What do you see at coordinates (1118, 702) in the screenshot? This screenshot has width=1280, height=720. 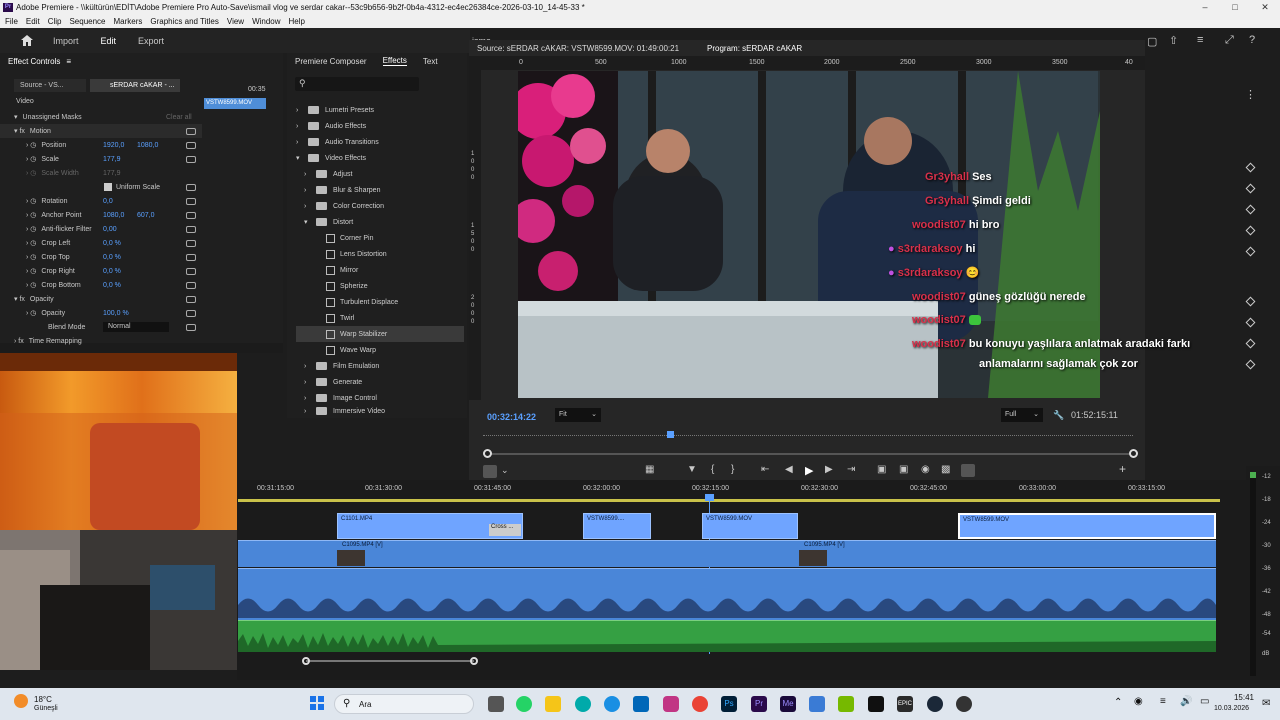 I see `tray-chevron-icon: ⌃` at bounding box center [1118, 702].